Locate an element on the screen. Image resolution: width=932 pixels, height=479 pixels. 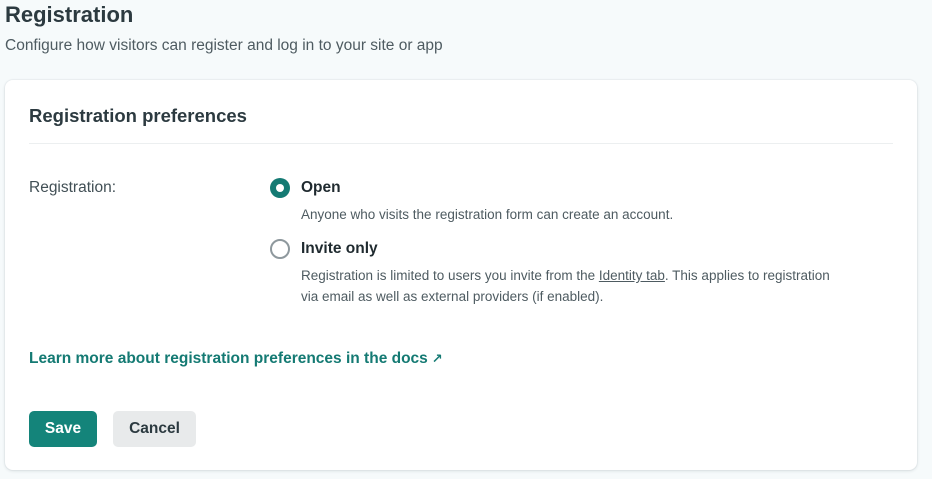
cancel-button: Cancel is located at coordinates (154, 429).